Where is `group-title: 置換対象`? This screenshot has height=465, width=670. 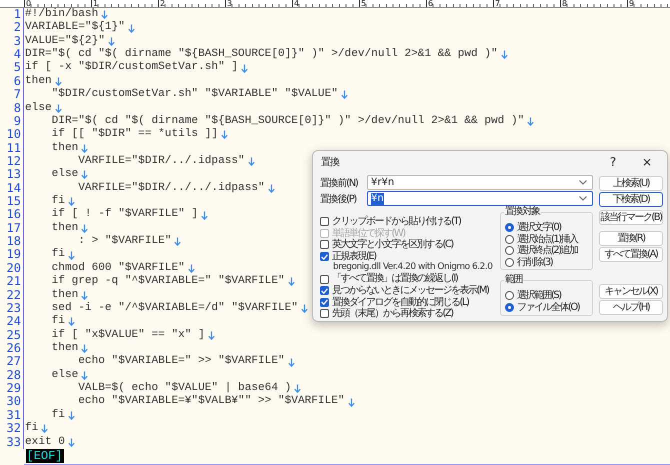
group-title: 置換対象 is located at coordinates (522, 212).